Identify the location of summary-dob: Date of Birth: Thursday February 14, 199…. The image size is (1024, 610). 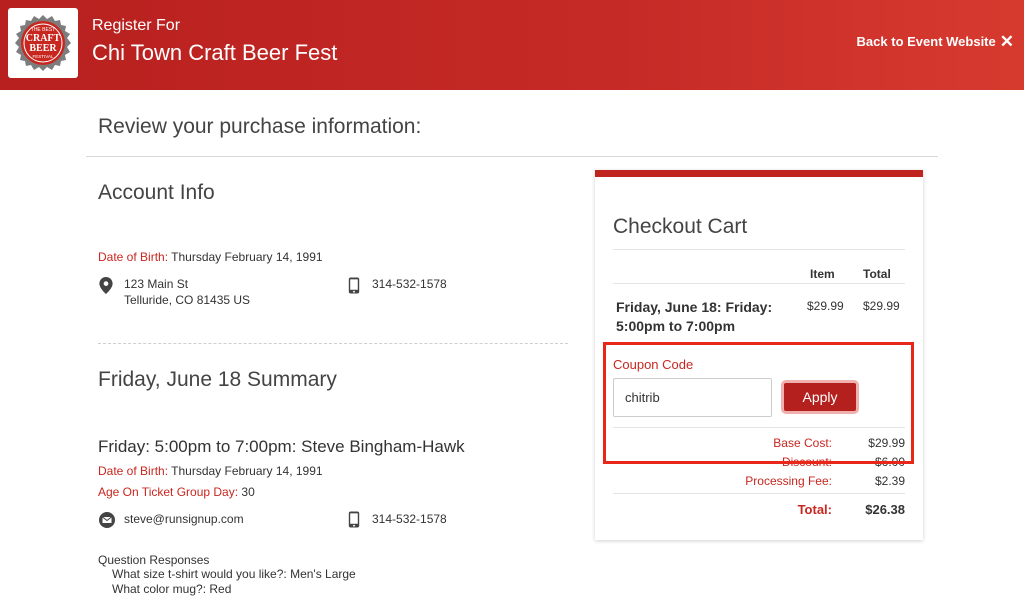
(210, 471).